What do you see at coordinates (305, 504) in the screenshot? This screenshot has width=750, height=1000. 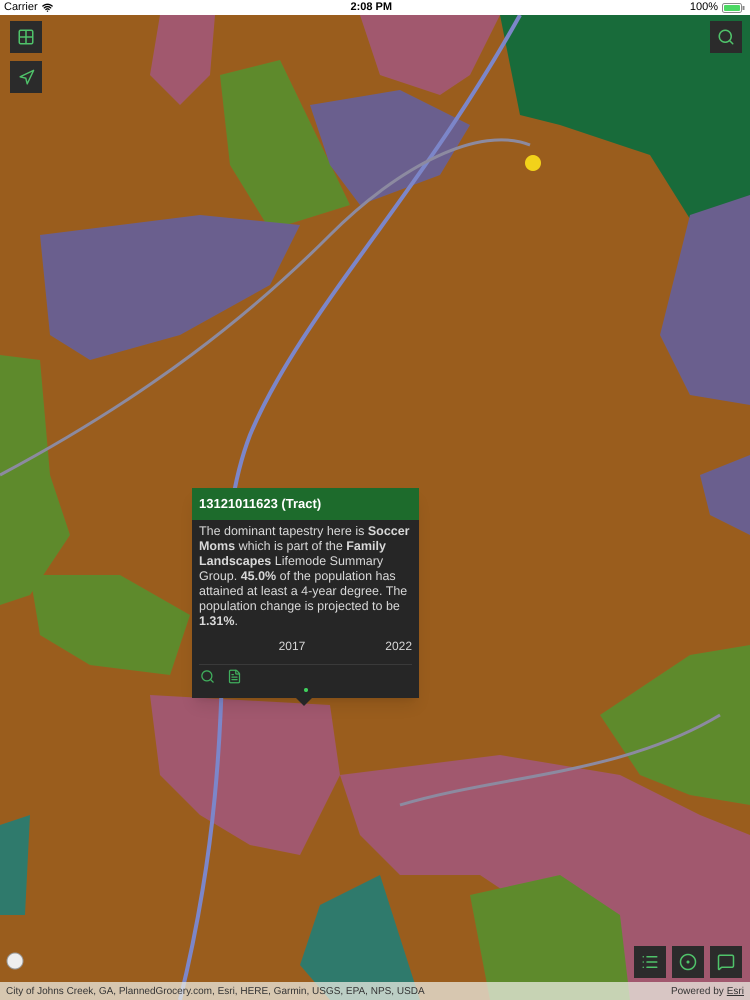 I see `popup-title: 13121011623 (Tract)` at bounding box center [305, 504].